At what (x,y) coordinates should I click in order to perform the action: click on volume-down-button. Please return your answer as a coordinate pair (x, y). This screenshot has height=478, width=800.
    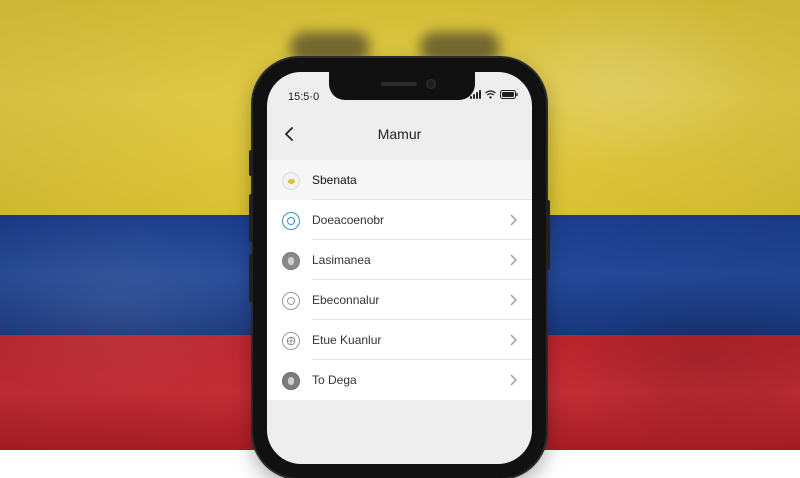
    Looking at the image, I should click on (251, 278).